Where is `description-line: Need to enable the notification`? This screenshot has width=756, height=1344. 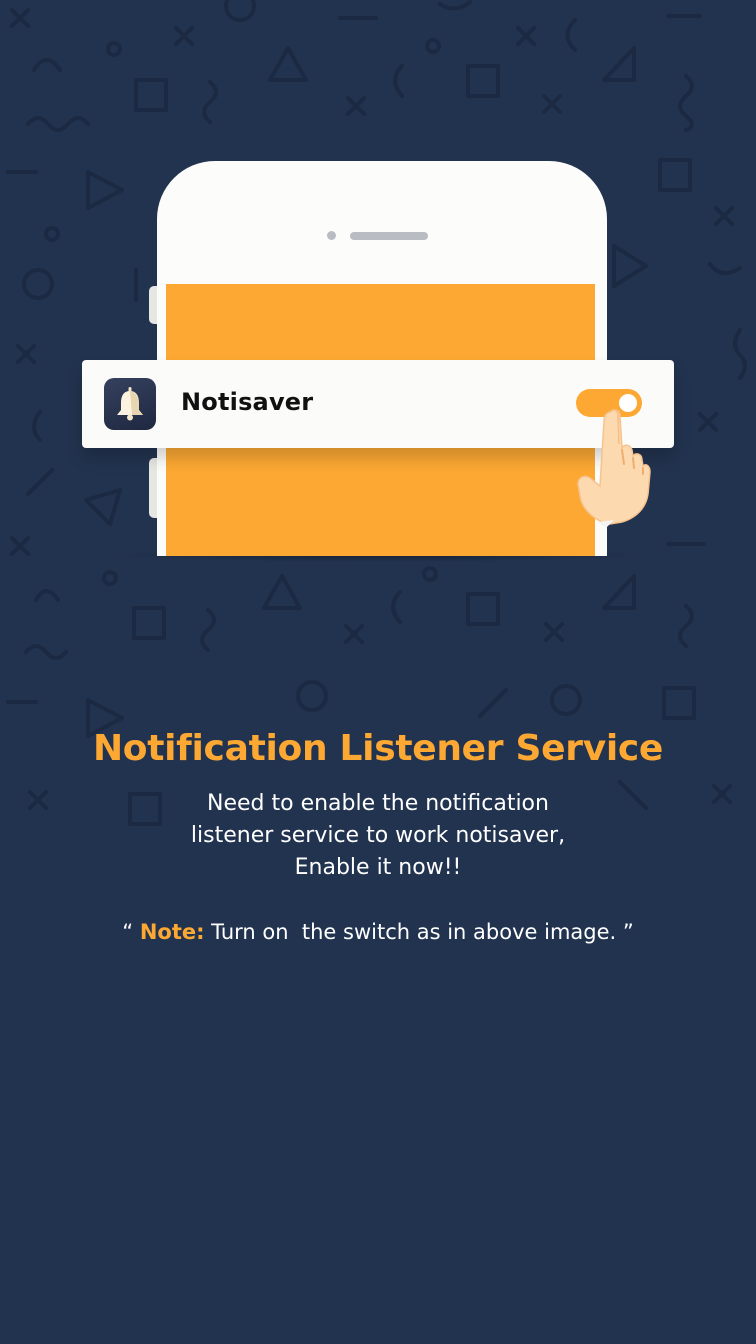 description-line: Need to enable the notification is located at coordinates (378, 803).